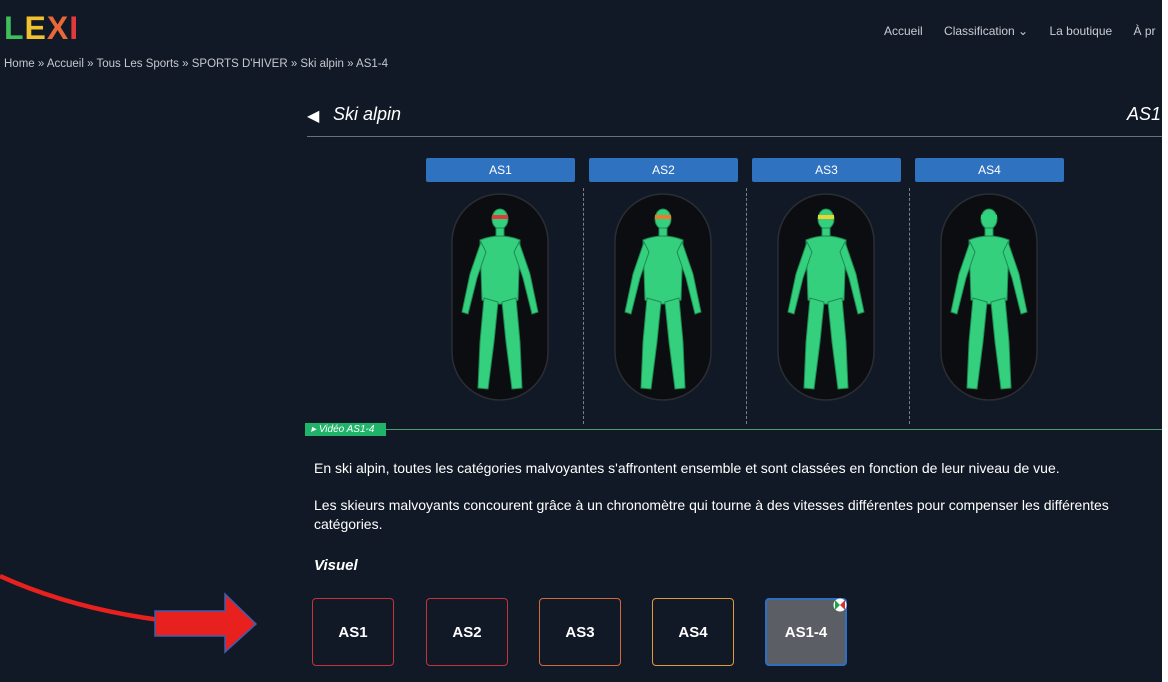 The width and height of the screenshot is (1168, 682). What do you see at coordinates (1144, 114) in the screenshot?
I see `category-title: AS1` at bounding box center [1144, 114].